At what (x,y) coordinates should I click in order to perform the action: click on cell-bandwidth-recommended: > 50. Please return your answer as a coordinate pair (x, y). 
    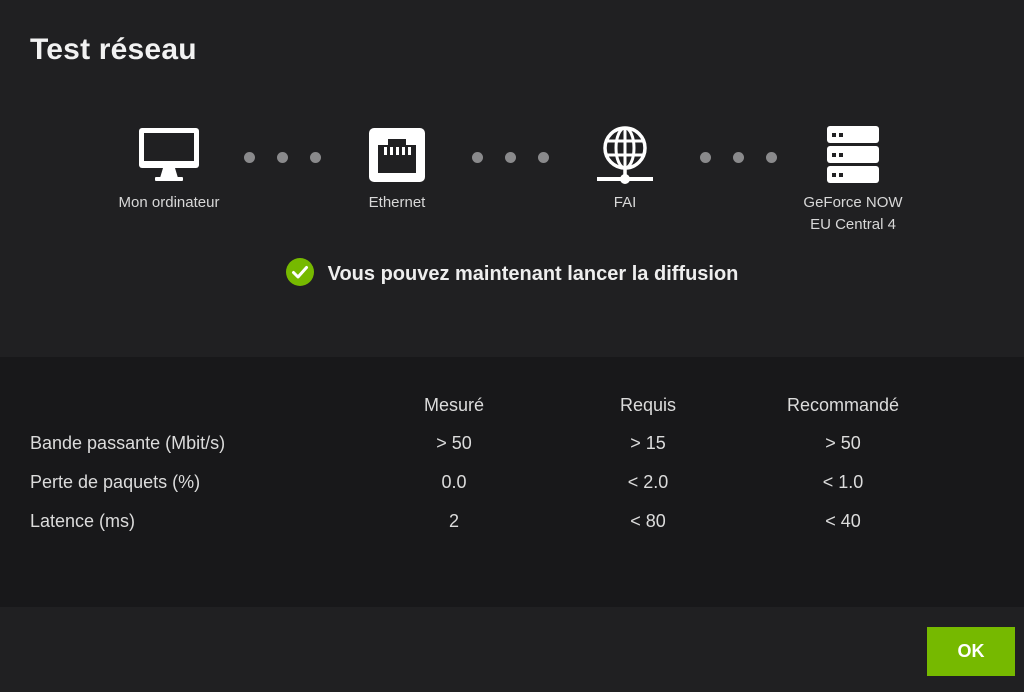
    Looking at the image, I should click on (843, 443).